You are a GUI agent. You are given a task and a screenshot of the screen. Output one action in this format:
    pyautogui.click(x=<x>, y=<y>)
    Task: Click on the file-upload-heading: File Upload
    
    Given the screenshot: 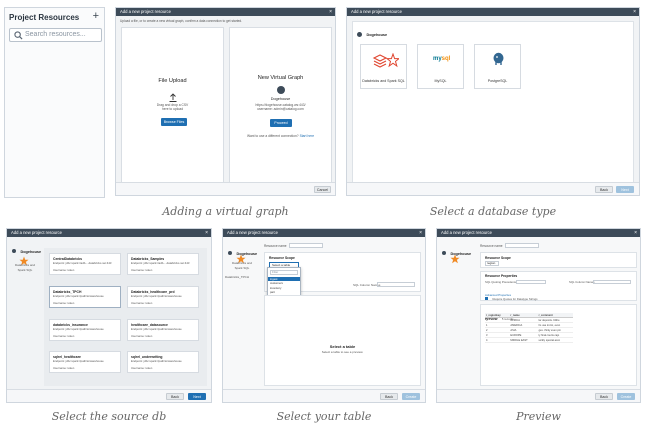 What is the action you would take?
    pyautogui.click(x=172, y=81)
    